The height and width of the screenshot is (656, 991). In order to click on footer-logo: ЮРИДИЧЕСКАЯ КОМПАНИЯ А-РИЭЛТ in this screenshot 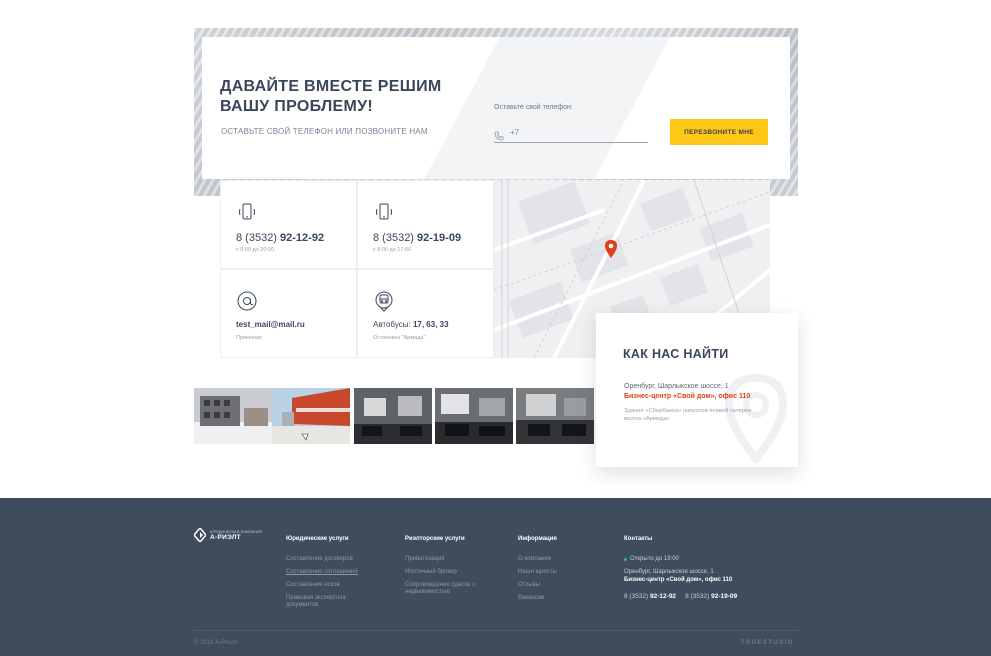, I will do `click(228, 535)`.